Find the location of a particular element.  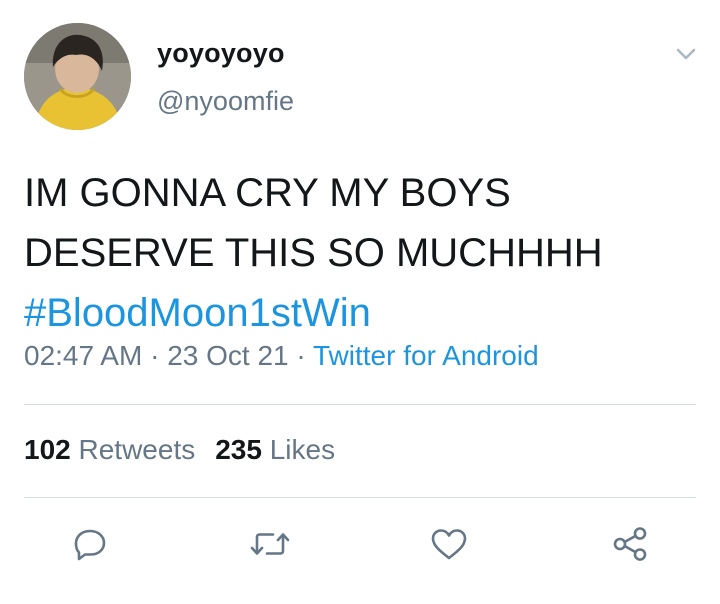

tweet-source-link: Twitter for Android is located at coordinates (426, 355).